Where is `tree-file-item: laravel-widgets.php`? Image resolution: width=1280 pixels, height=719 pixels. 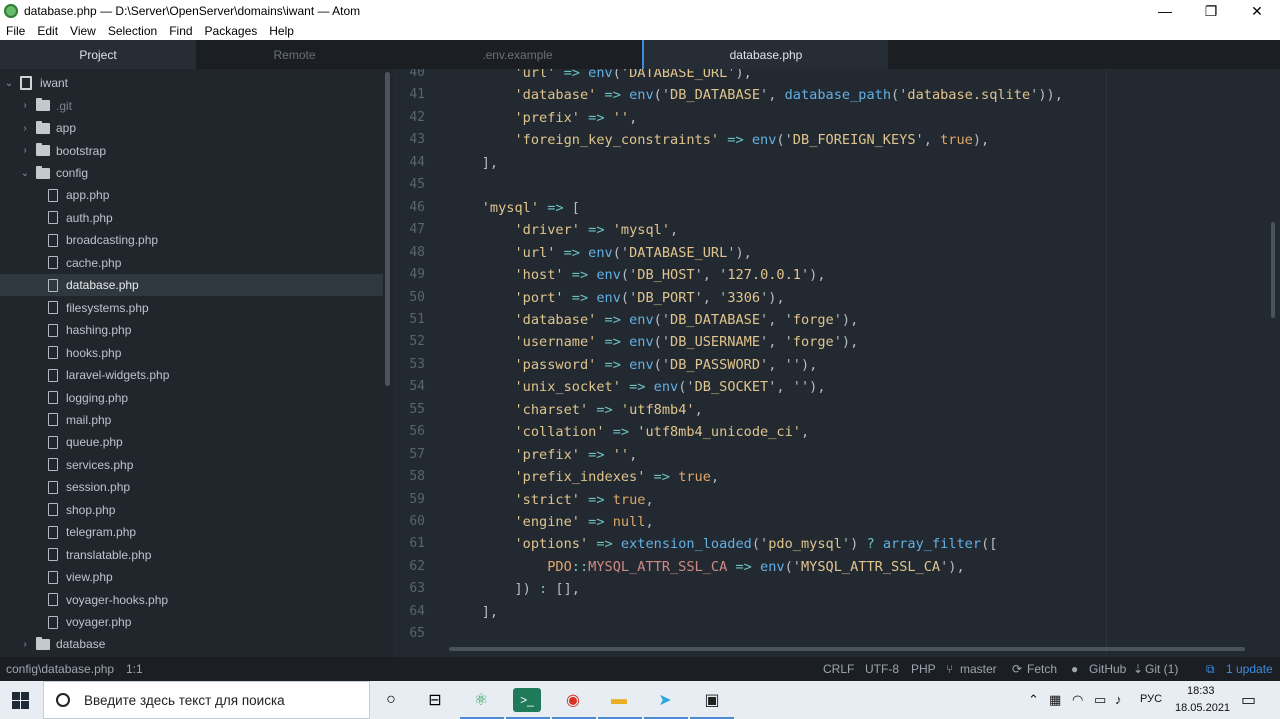
tree-file-item: laravel-widgets.php is located at coordinates (191, 375).